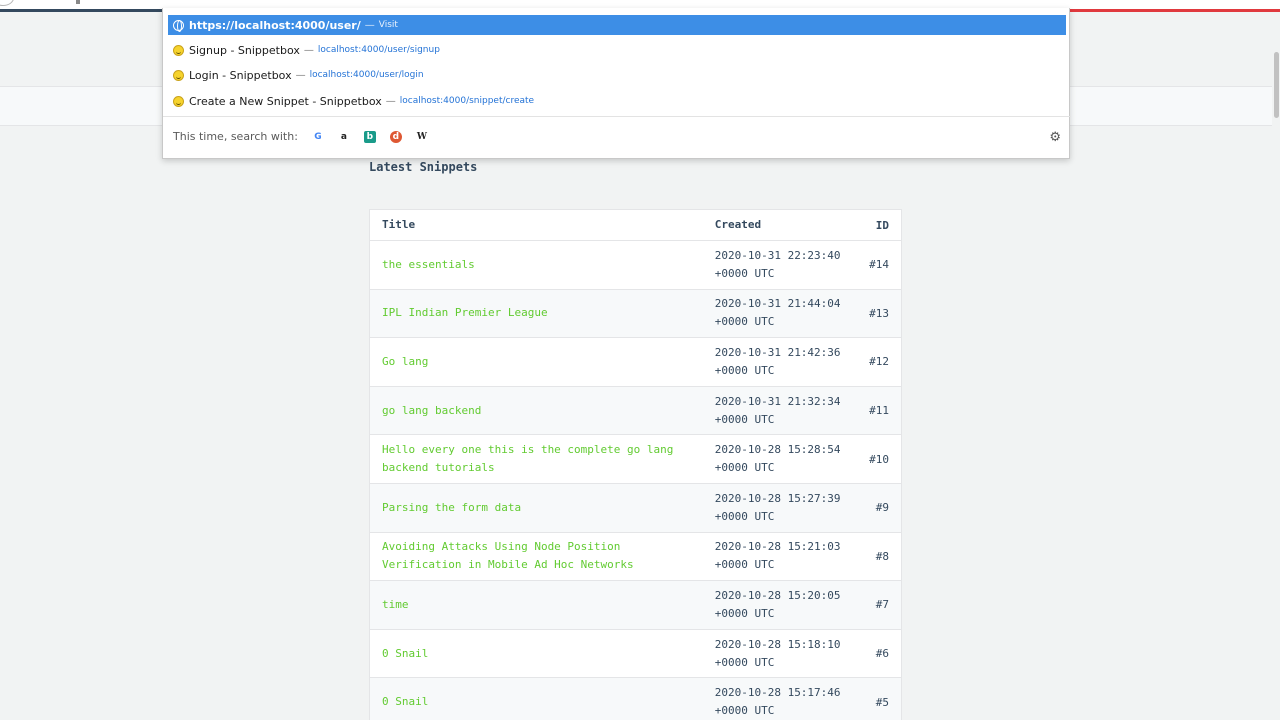 This screenshot has width=1280, height=720. Describe the element at coordinates (882, 654) in the screenshot. I see `id-cell: #6` at that location.